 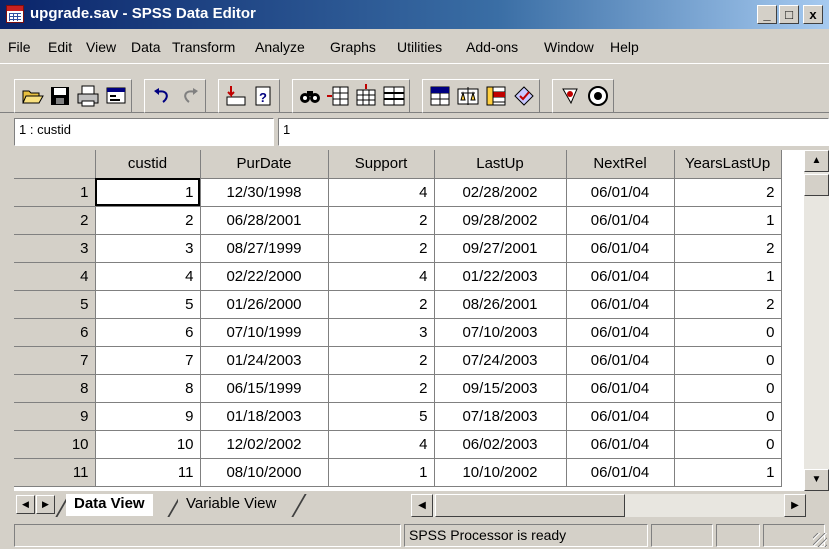 What do you see at coordinates (264, 96) in the screenshot?
I see `variables-icon: ?` at bounding box center [264, 96].